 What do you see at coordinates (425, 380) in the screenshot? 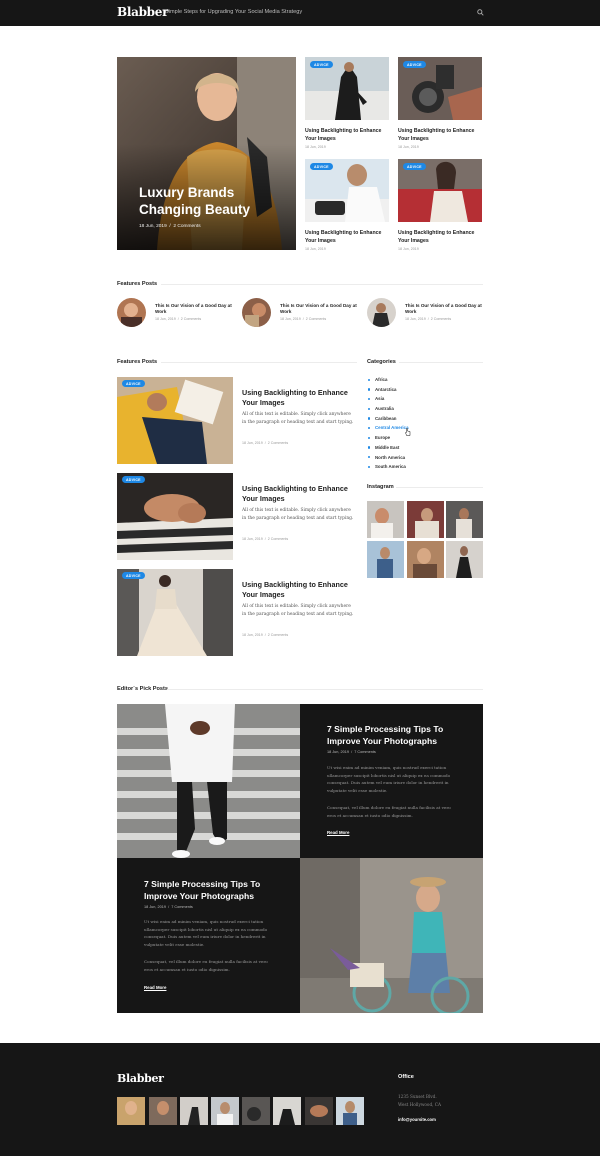
I see `category-item: Africa` at bounding box center [425, 380].